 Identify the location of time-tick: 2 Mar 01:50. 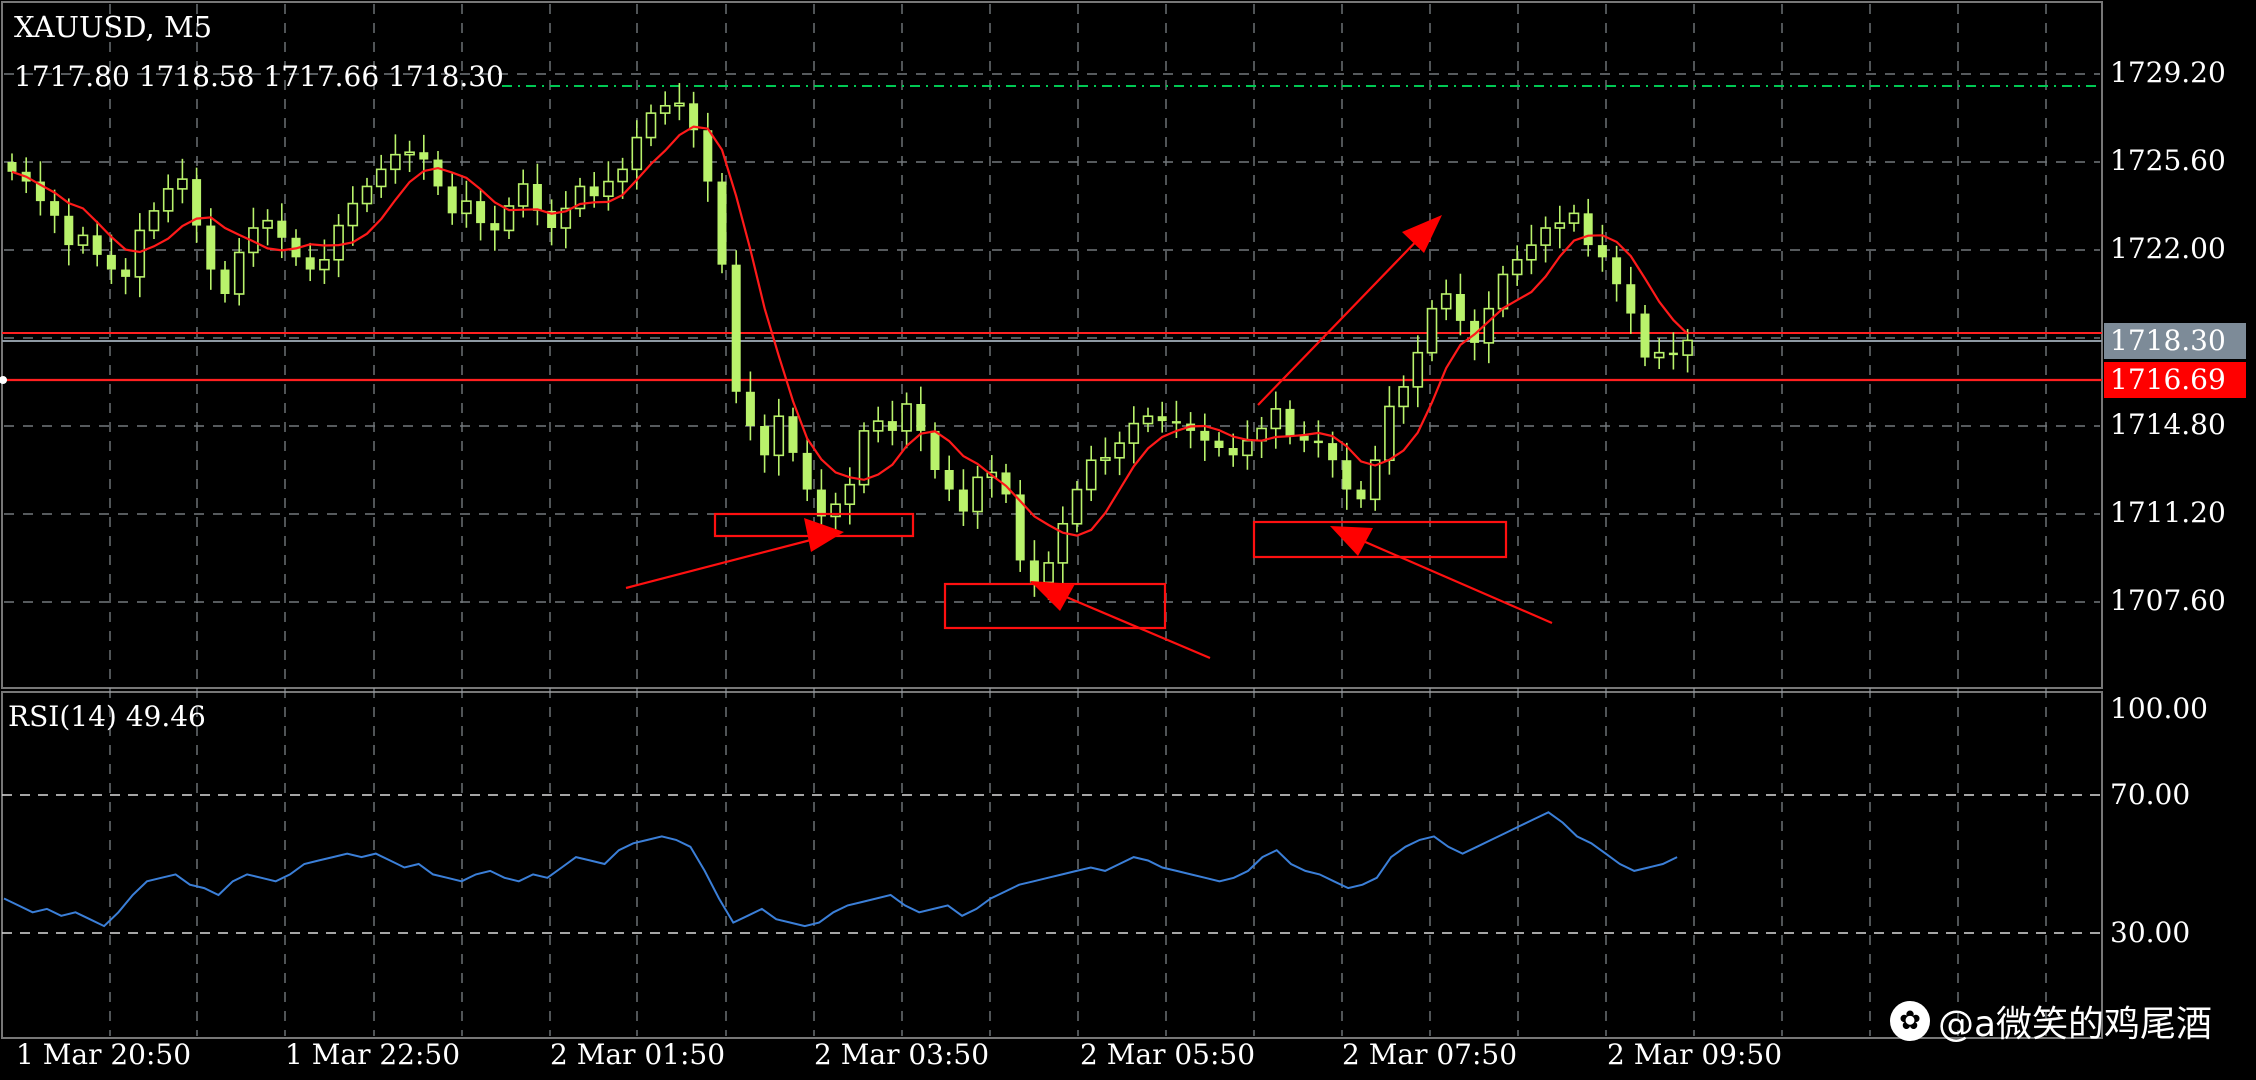
(638, 1054).